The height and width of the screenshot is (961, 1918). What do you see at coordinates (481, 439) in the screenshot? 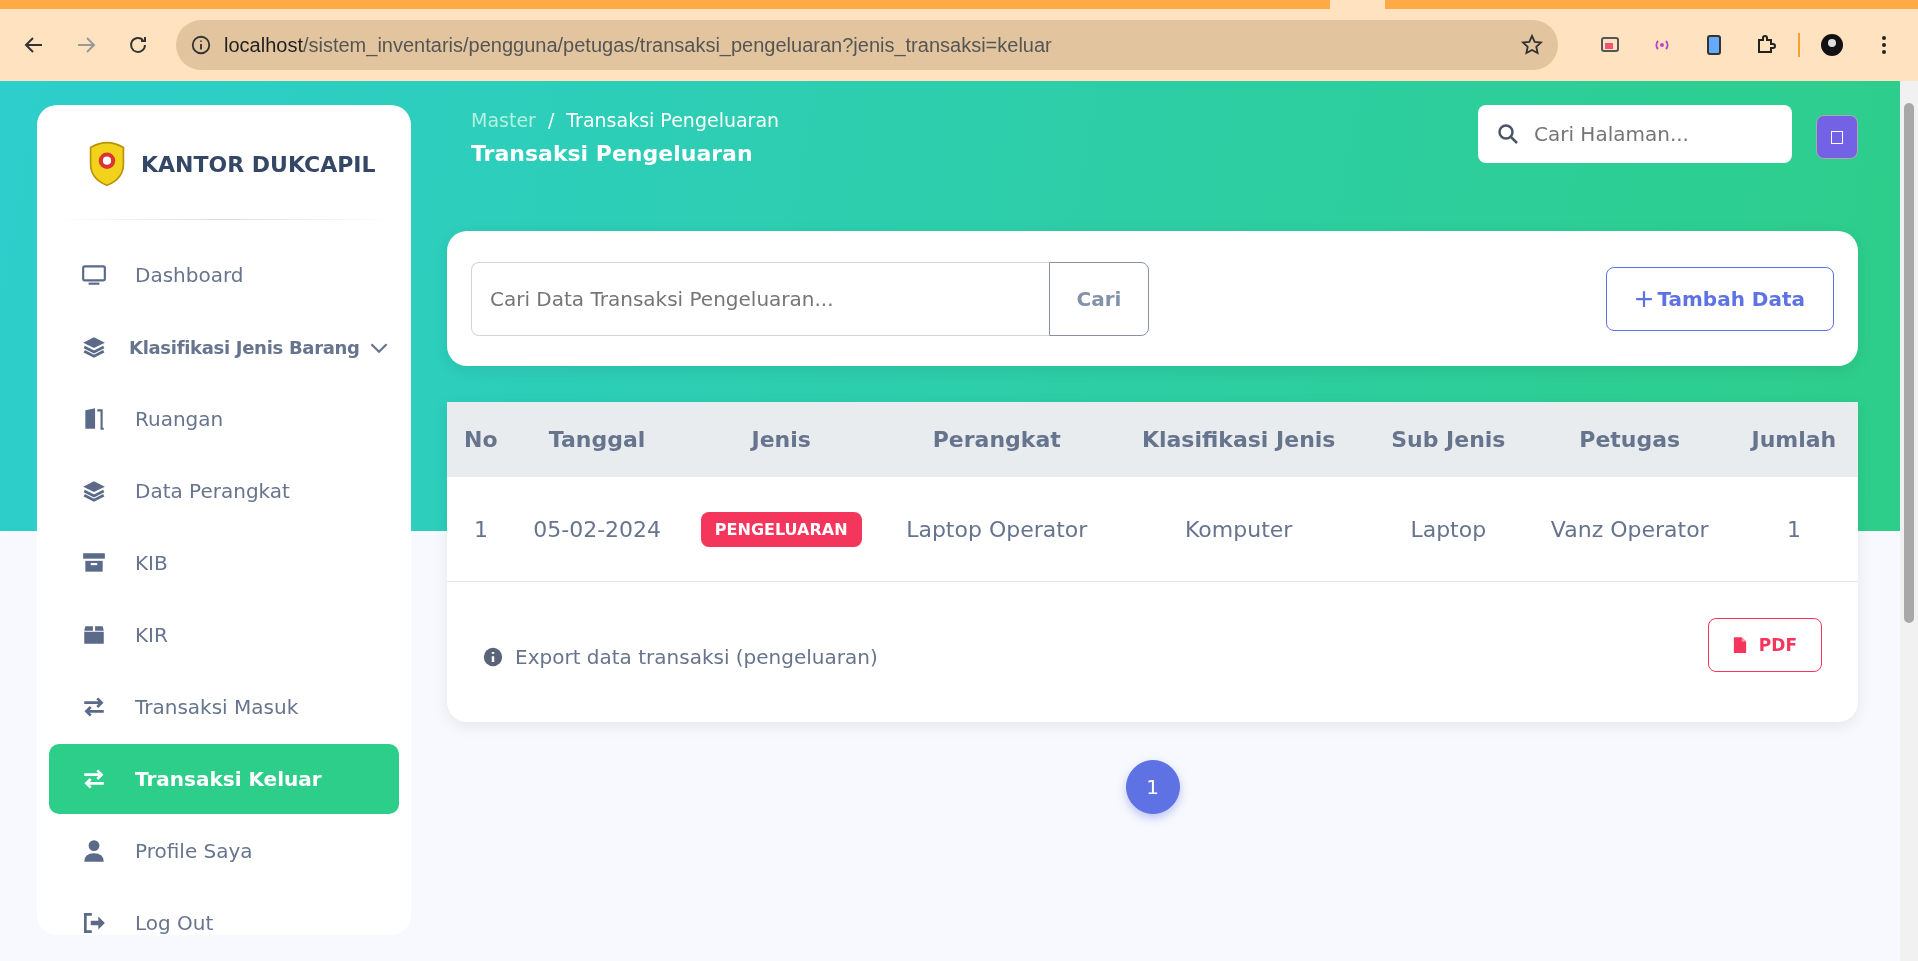
I see `column-header: No` at bounding box center [481, 439].